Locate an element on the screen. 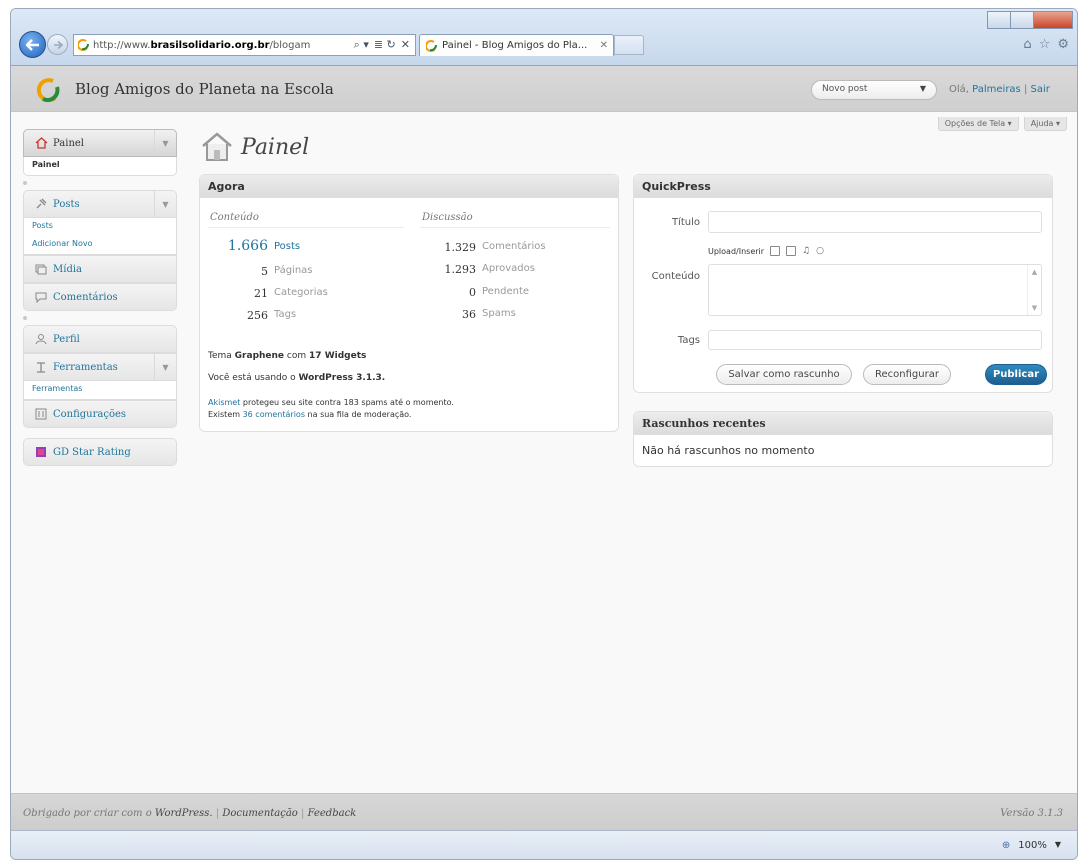  submenu-item-add-new: Adicionar Novo is located at coordinates (100, 245).